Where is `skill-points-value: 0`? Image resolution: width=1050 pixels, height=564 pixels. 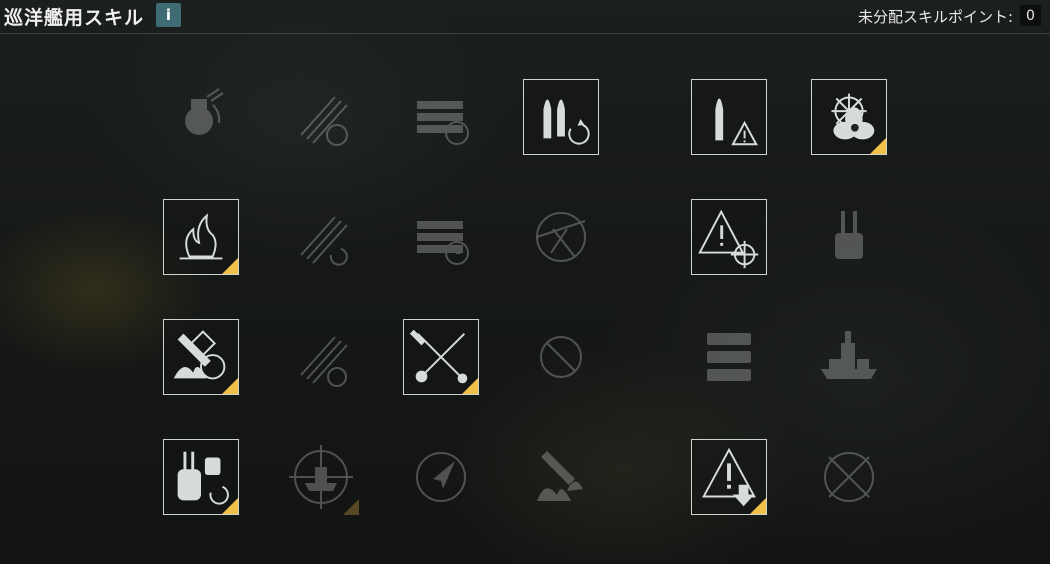 skill-points-value: 0 is located at coordinates (1030, 15).